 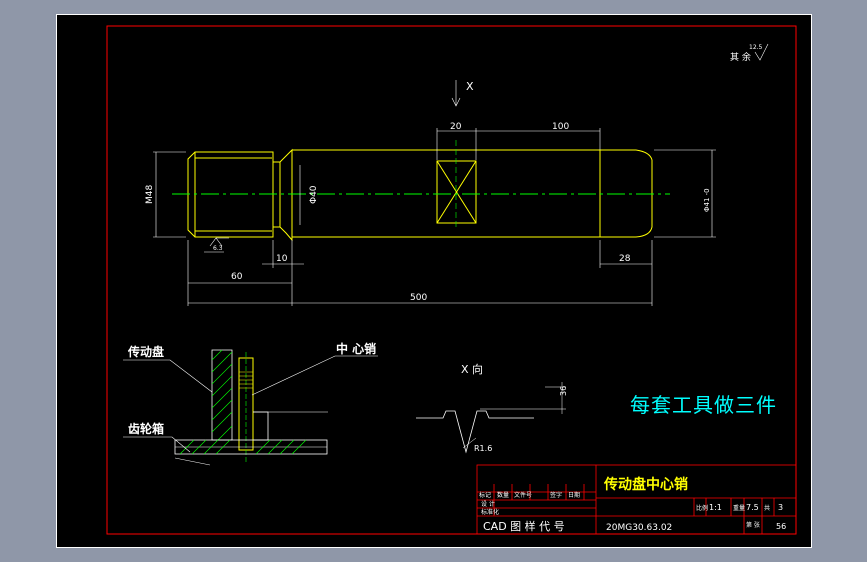 What do you see at coordinates (702, 508) in the screenshot?
I see `tb-label-scale: 比例` at bounding box center [702, 508].